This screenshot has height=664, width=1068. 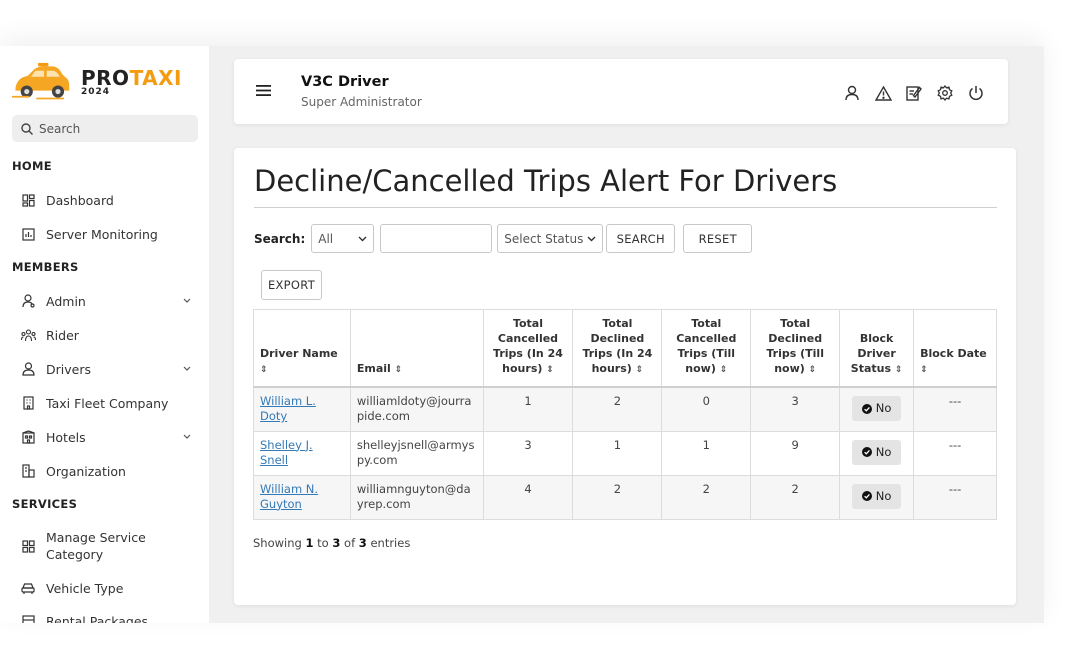 What do you see at coordinates (291, 285) in the screenshot?
I see `export-button: EXPORT` at bounding box center [291, 285].